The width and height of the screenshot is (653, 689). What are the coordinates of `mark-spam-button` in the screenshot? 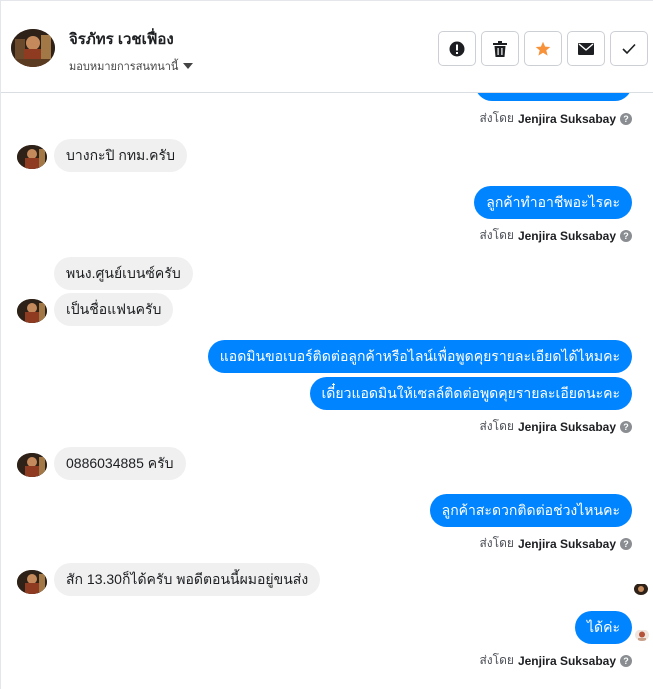 It's located at (457, 48).